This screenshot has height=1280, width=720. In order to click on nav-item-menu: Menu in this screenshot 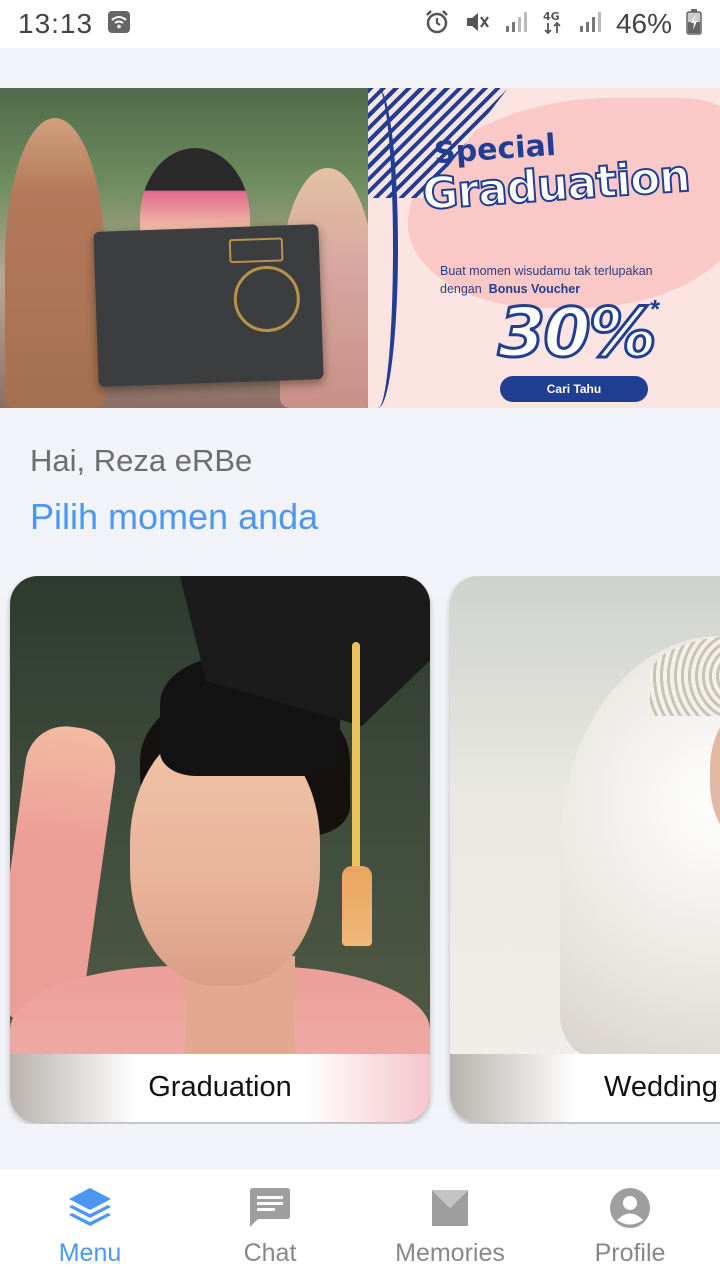, I will do `click(90, 1224)`.